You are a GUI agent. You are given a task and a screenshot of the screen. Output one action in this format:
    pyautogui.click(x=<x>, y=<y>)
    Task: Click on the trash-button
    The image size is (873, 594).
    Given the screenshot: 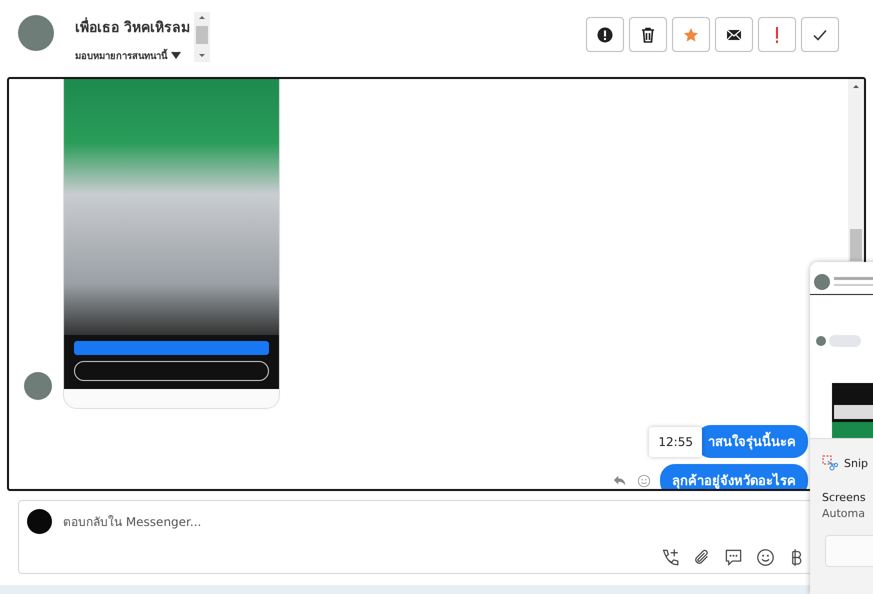 What is the action you would take?
    pyautogui.click(x=648, y=34)
    